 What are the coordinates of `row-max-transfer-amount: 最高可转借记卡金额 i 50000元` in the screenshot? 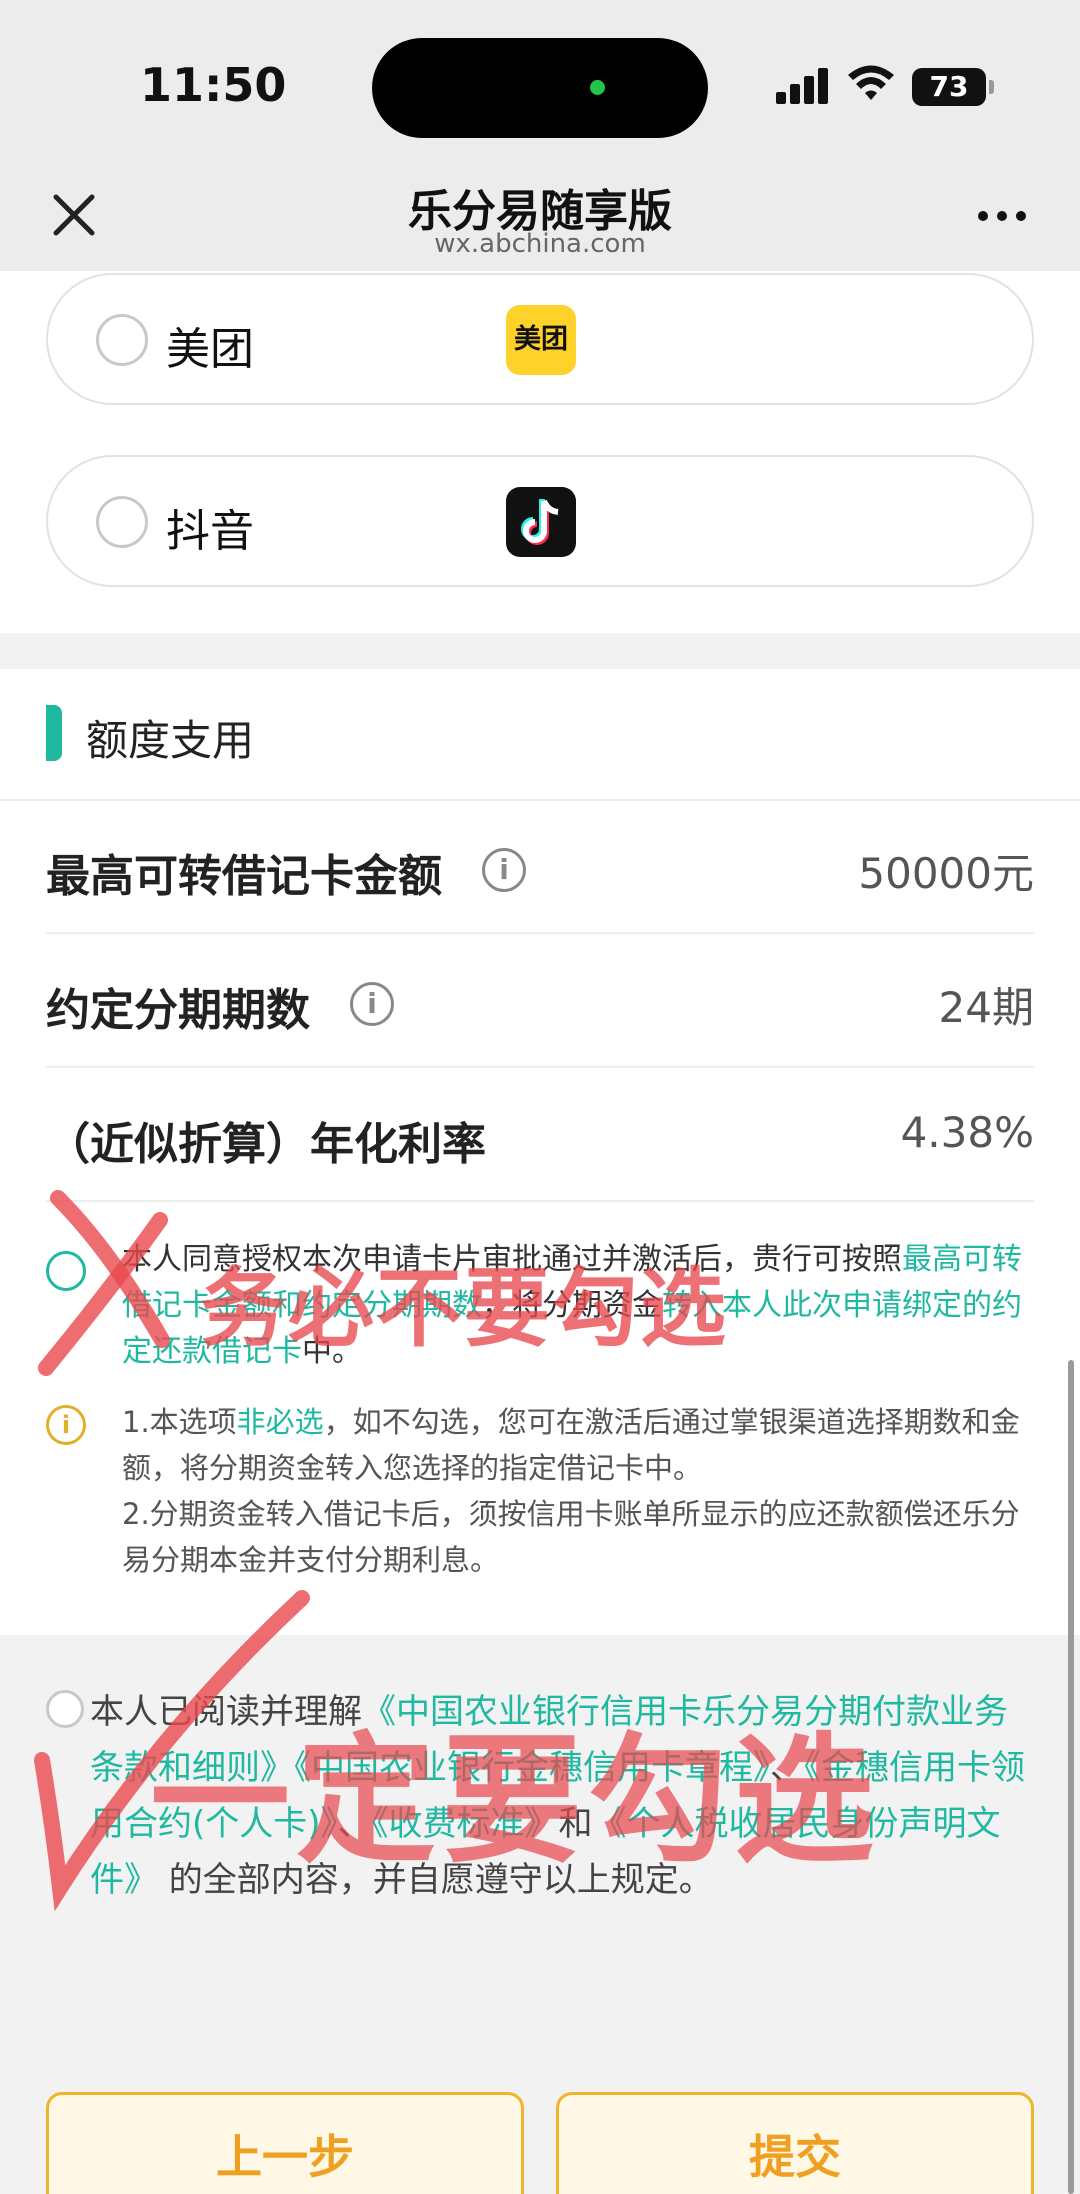 It's located at (540, 867).